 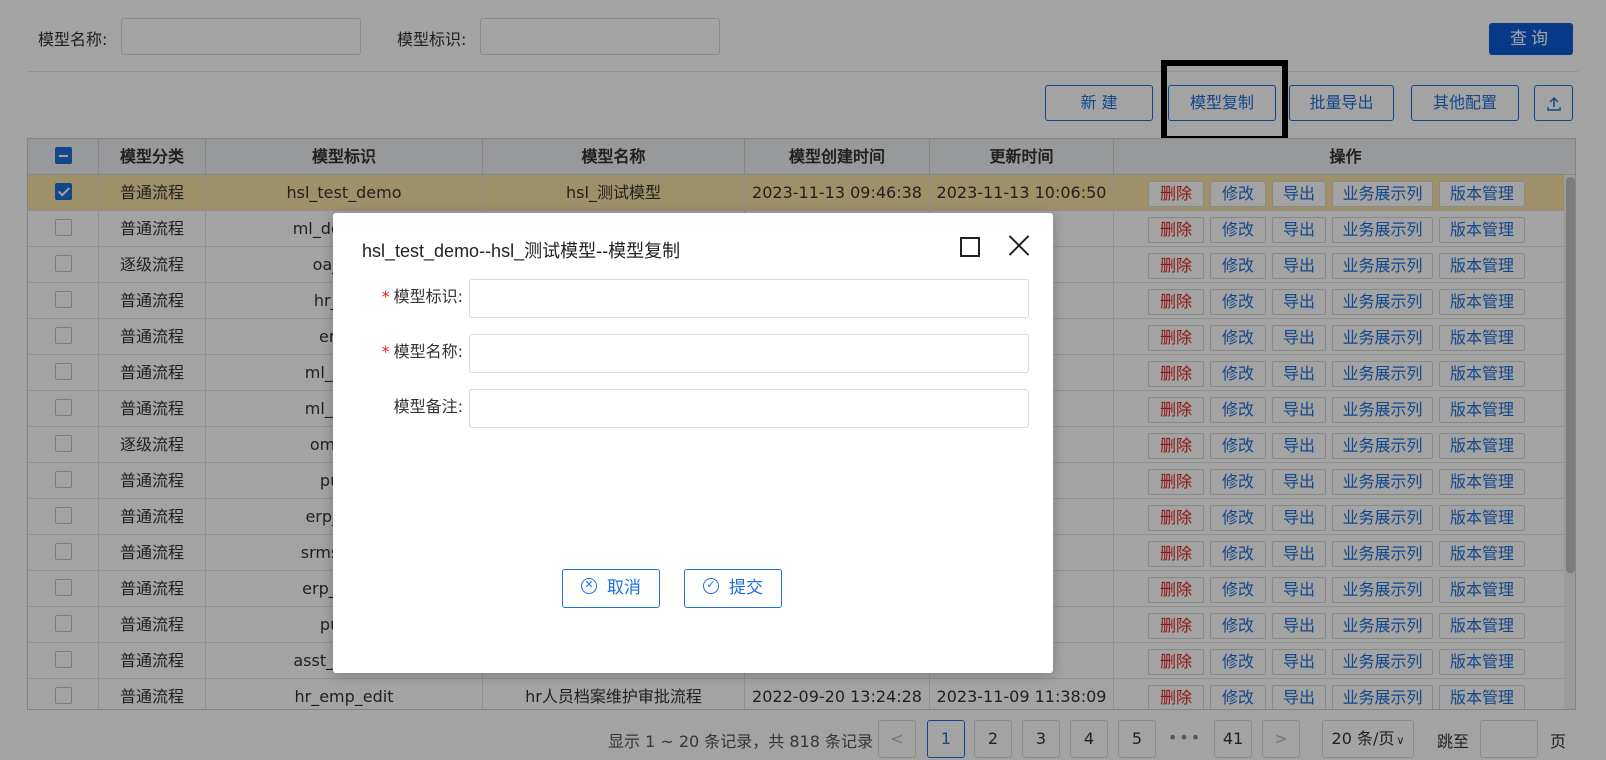 What do you see at coordinates (428, 351) in the screenshot?
I see `model-name-field-label-text: 模型名称:` at bounding box center [428, 351].